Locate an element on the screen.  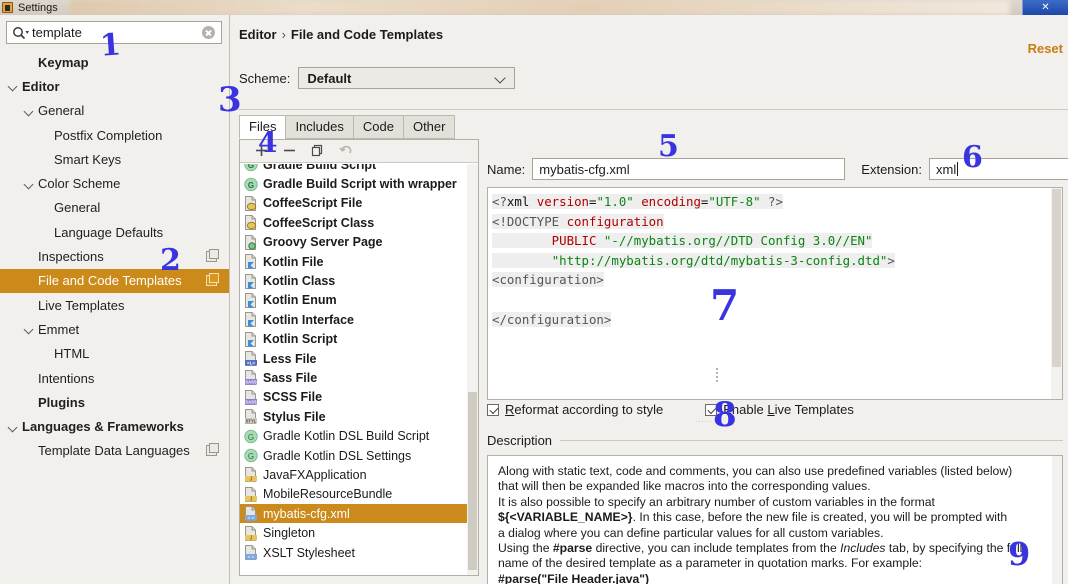
tab-includes: Includes is located at coordinates (319, 127).